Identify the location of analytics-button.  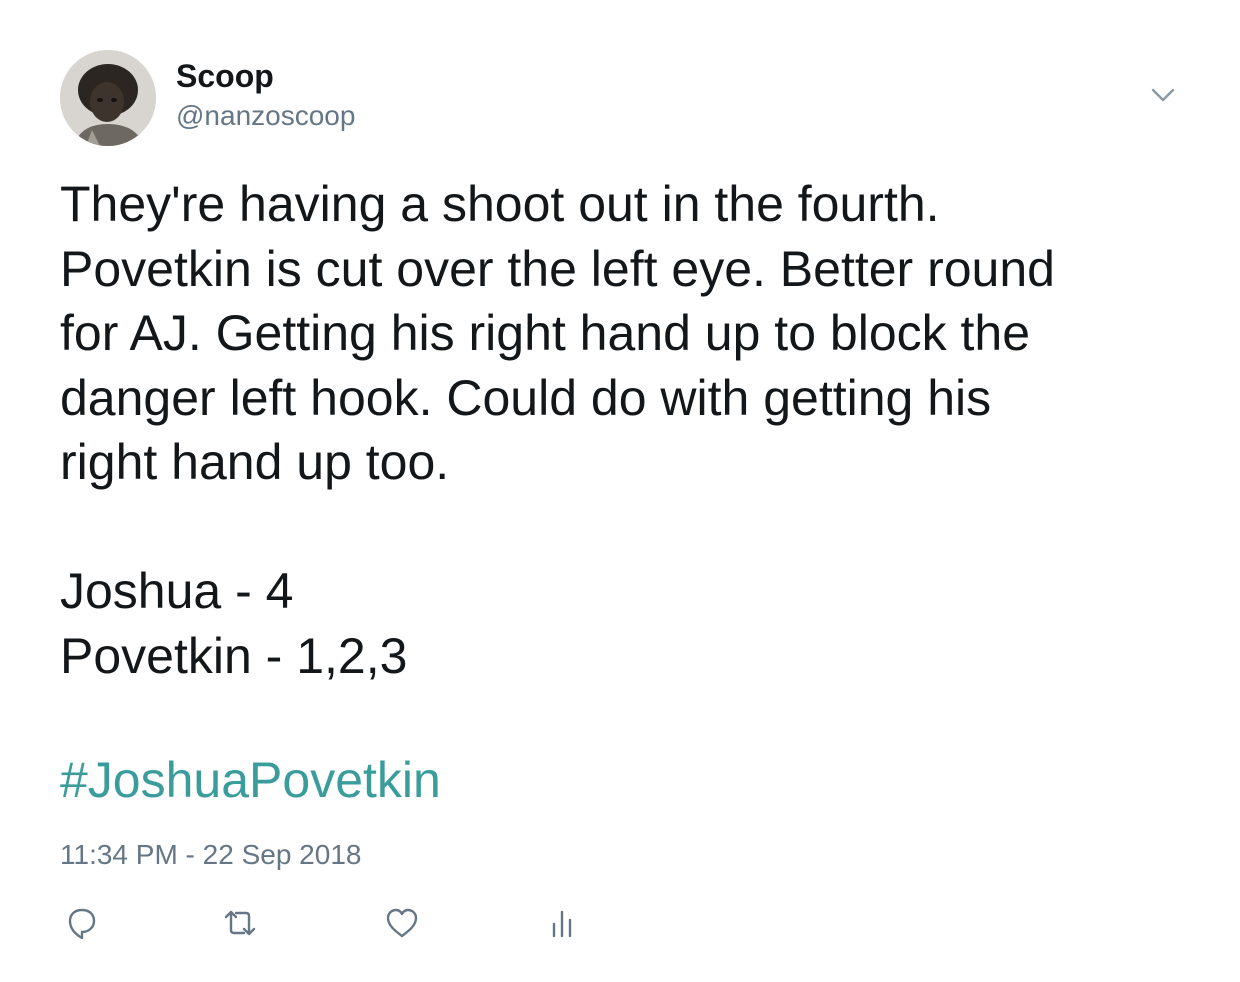
(562, 924).